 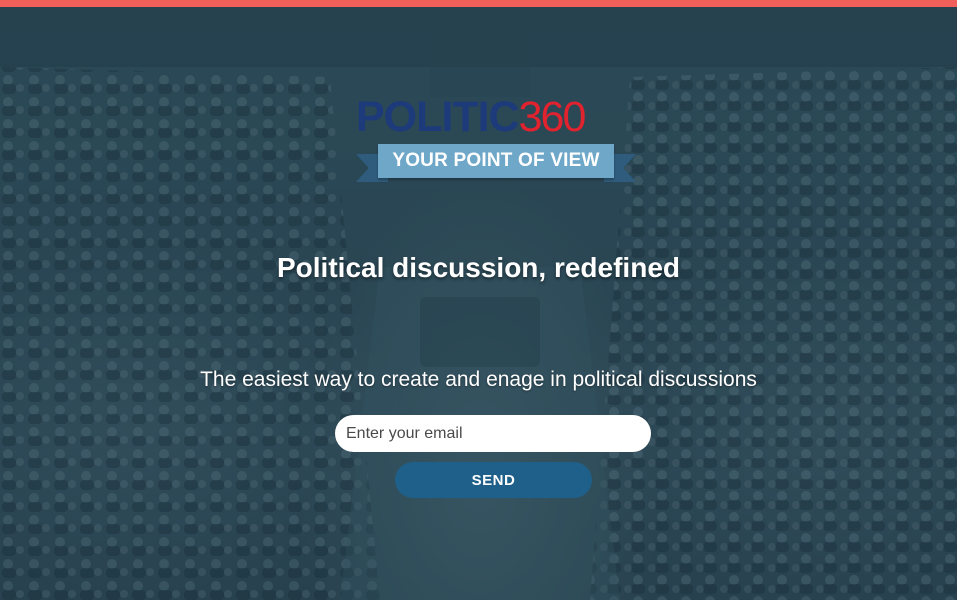 What do you see at coordinates (478, 3) in the screenshot?
I see `top-accent-bar` at bounding box center [478, 3].